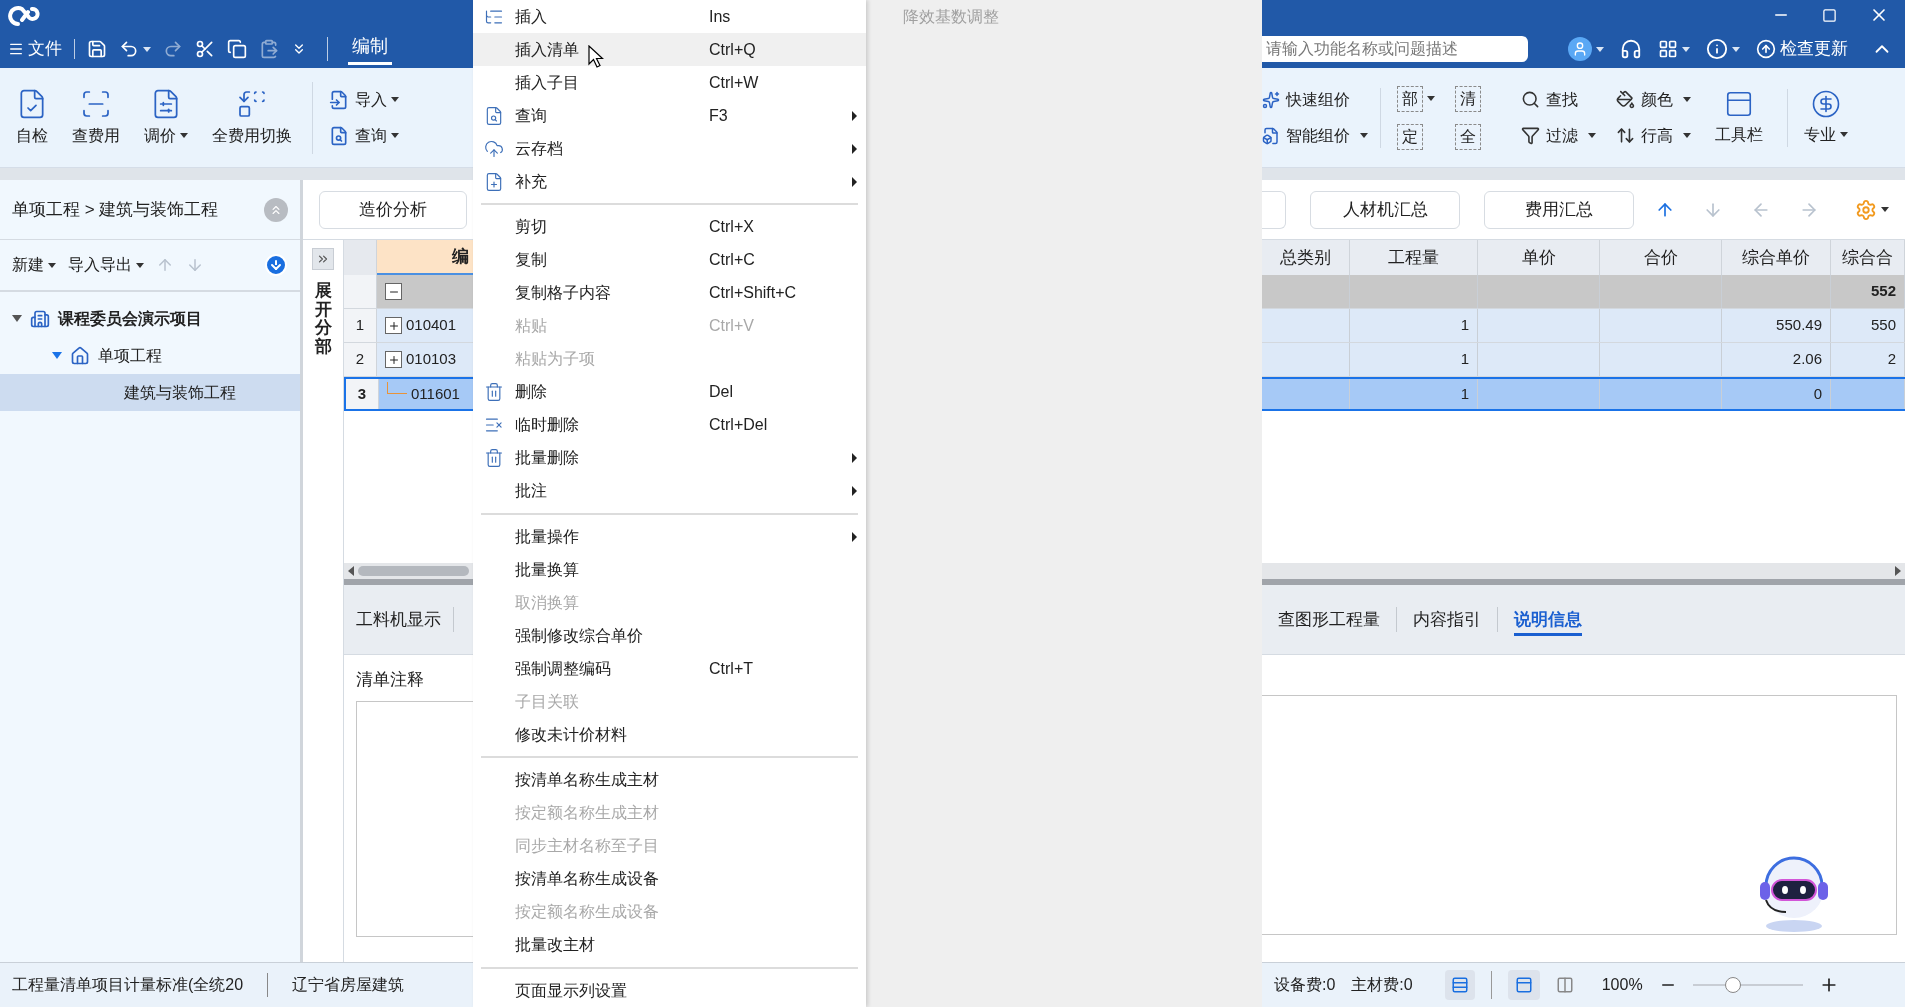 The image size is (1905, 1007). Describe the element at coordinates (669, 945) in the screenshot. I see `menu-item: 批量改主材` at that location.